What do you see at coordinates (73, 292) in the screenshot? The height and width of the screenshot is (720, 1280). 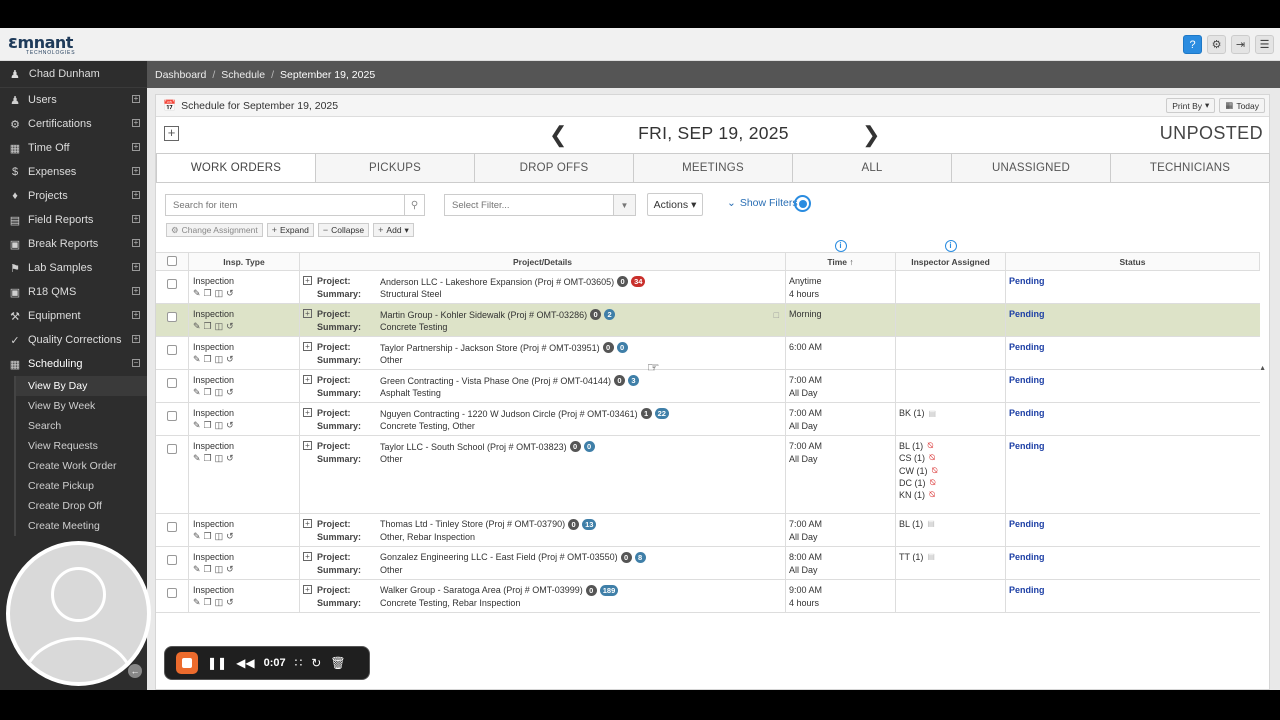 I see `sidebar-item-r18-qms: ▣ R18 QMS +` at bounding box center [73, 292].